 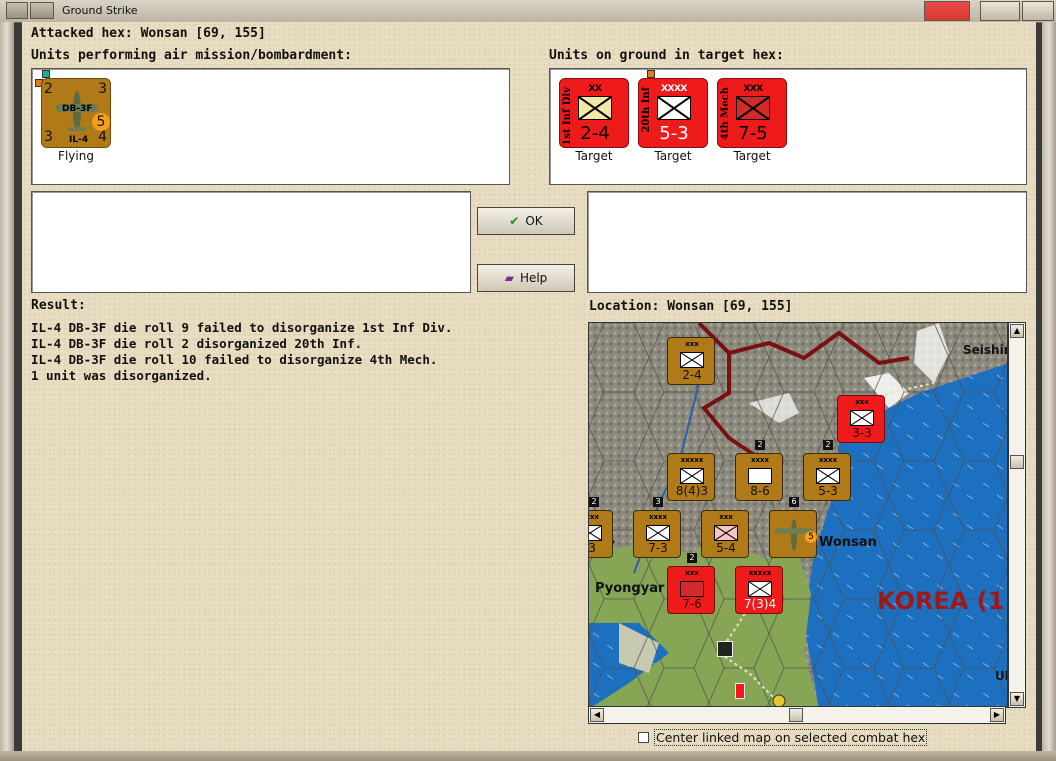 What do you see at coordinates (630, 588) in the screenshot?
I see `map-city-label: Pyongyar` at bounding box center [630, 588].